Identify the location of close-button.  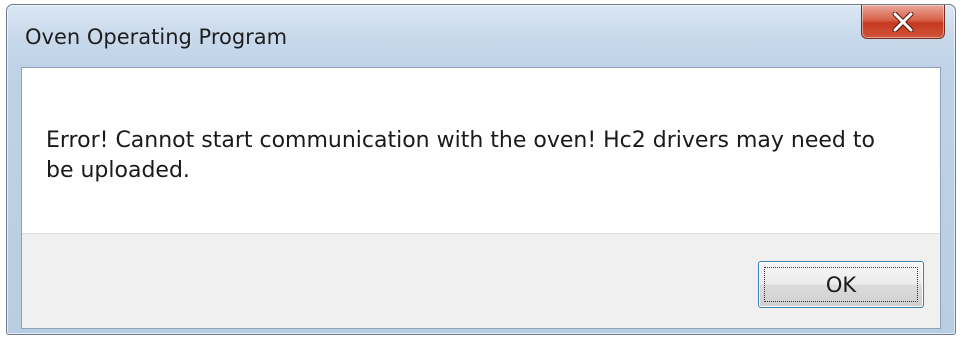
(903, 22).